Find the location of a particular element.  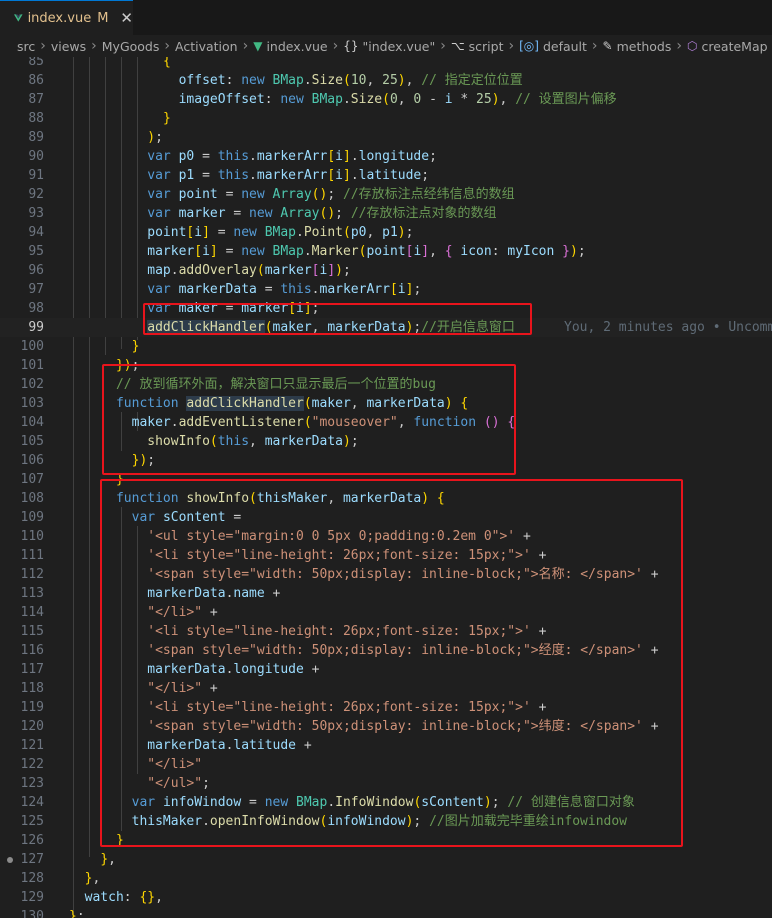

code-line-94: 94 point[i] = new BMap.Point(p0, p1); is located at coordinates (386, 232).